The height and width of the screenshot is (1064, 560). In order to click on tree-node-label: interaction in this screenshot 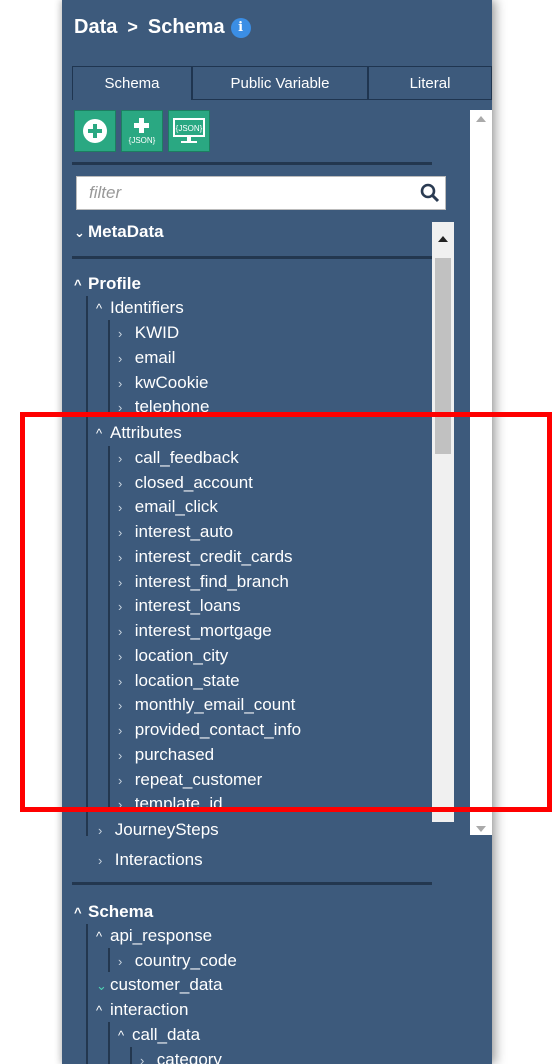, I will do `click(149, 1009)`.